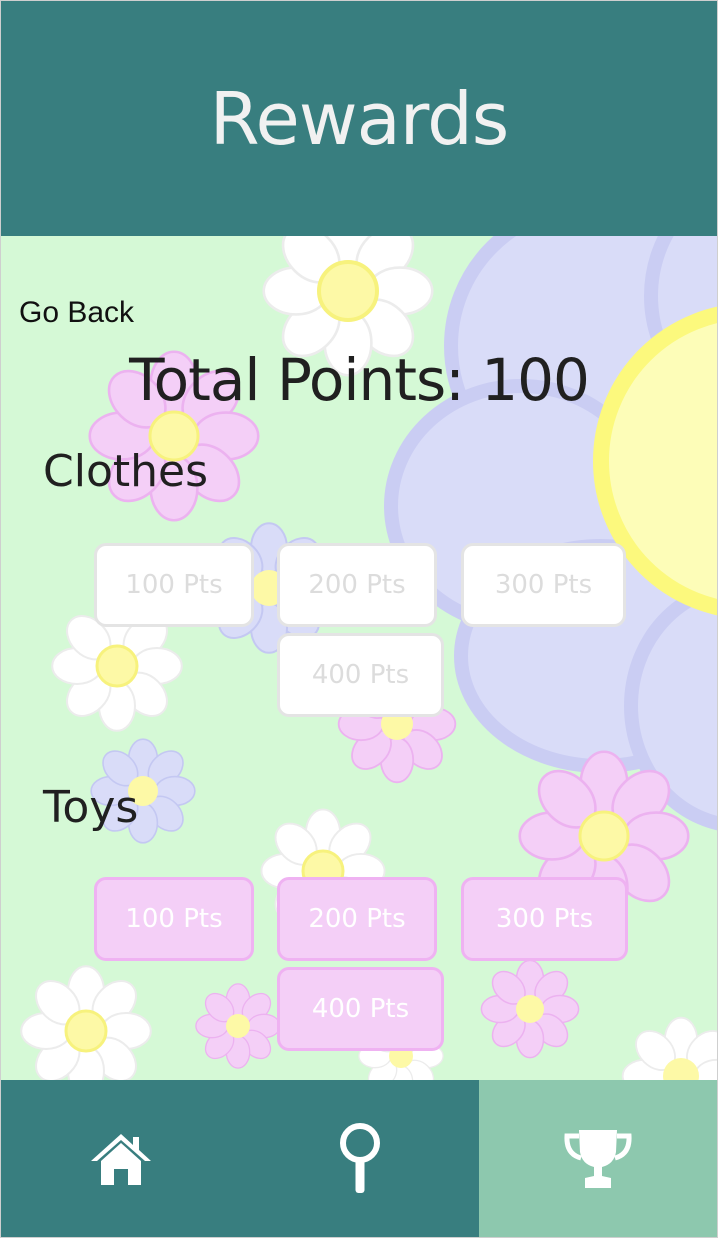 The height and width of the screenshot is (1238, 718). I want to click on page-title: Rewards, so click(359, 118).